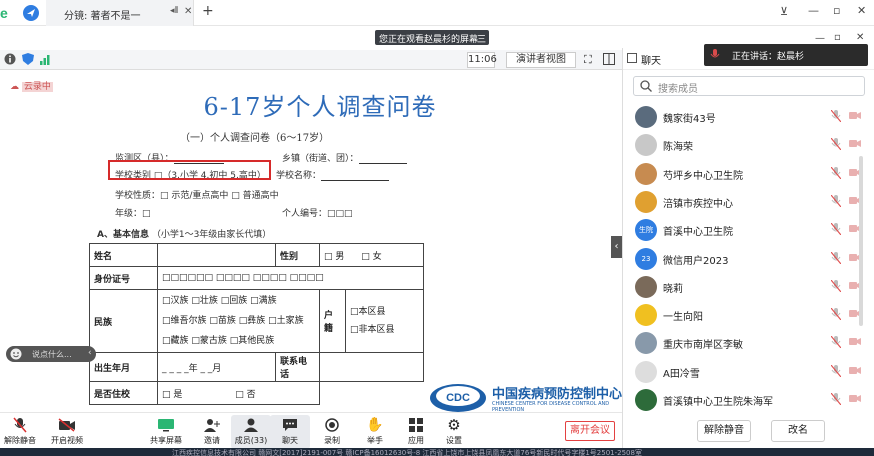 The height and width of the screenshot is (456, 874). What do you see at coordinates (454, 432) in the screenshot?
I see `settings-button: ⚙ 设置` at bounding box center [454, 432].